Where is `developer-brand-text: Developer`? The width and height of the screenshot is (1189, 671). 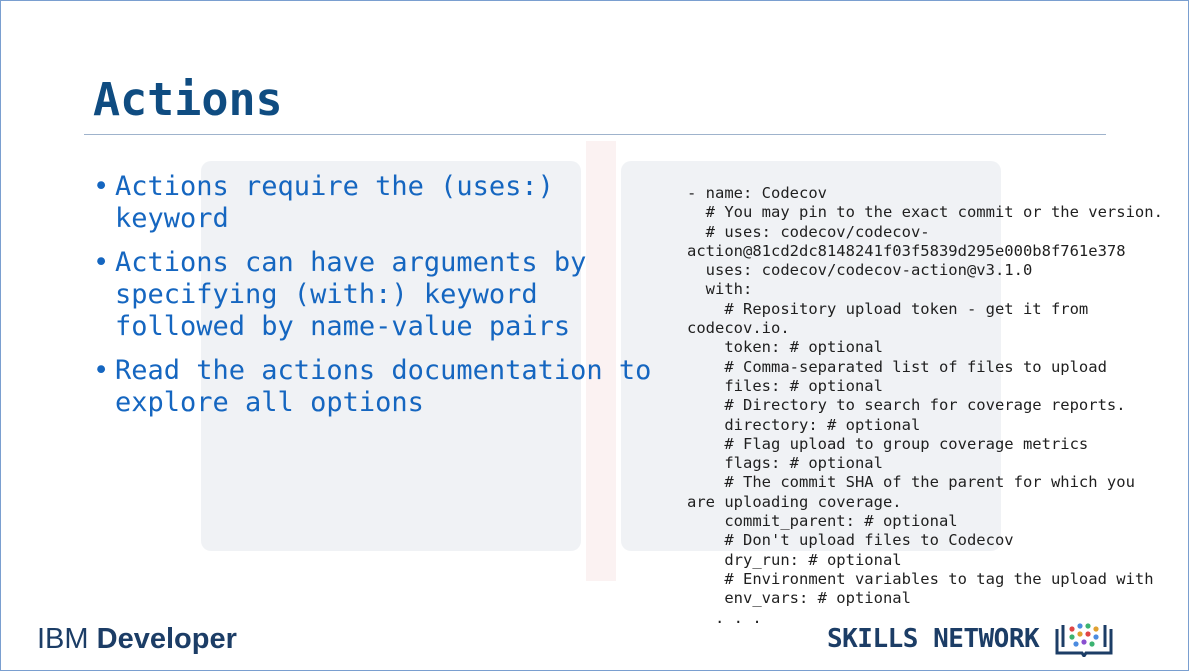
developer-brand-text: Developer is located at coordinates (166, 639).